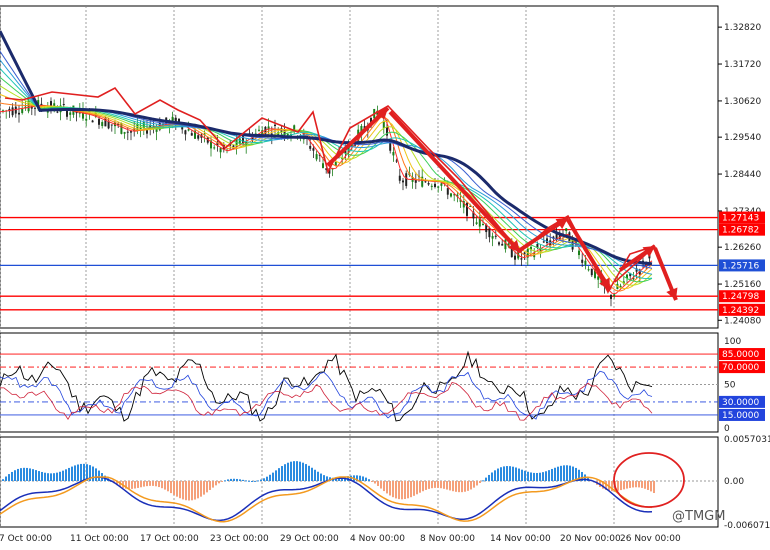 The image size is (770, 550). What do you see at coordinates (740, 416) in the screenshot?
I see `osc-level-label: 15.0000` at bounding box center [740, 416].